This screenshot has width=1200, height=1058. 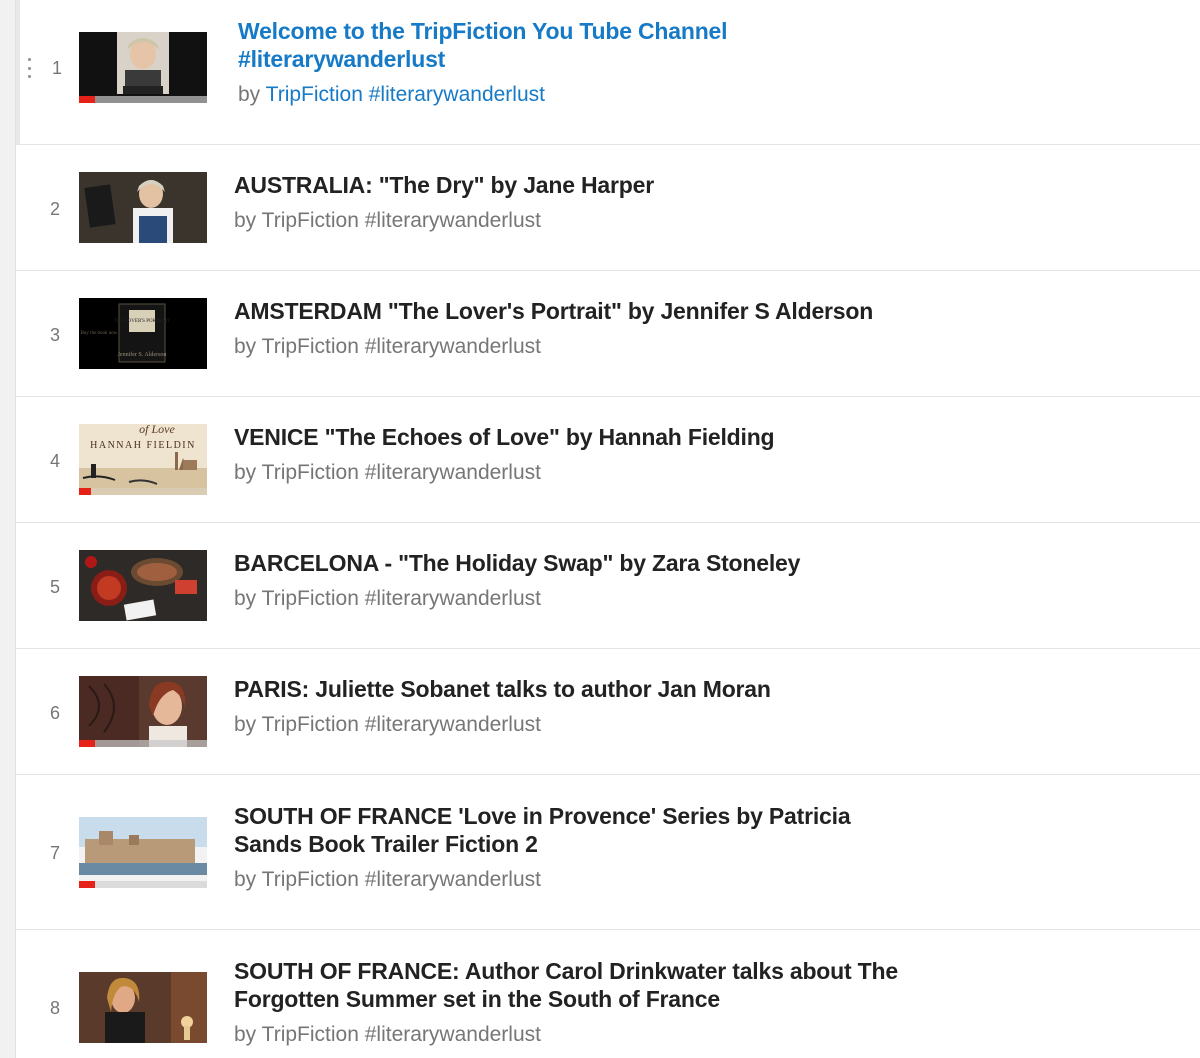 What do you see at coordinates (29, 68) in the screenshot?
I see `drag-handle-icon` at bounding box center [29, 68].